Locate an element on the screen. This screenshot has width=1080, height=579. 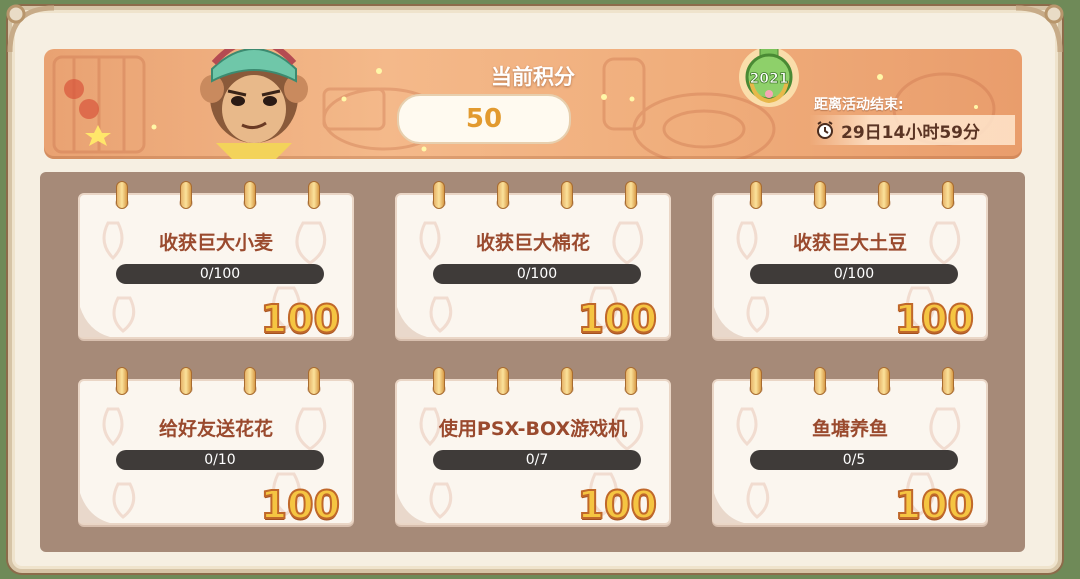
task-card: 使用PSX-BOX游戏机 0/7 100 is located at coordinates (533, 447).